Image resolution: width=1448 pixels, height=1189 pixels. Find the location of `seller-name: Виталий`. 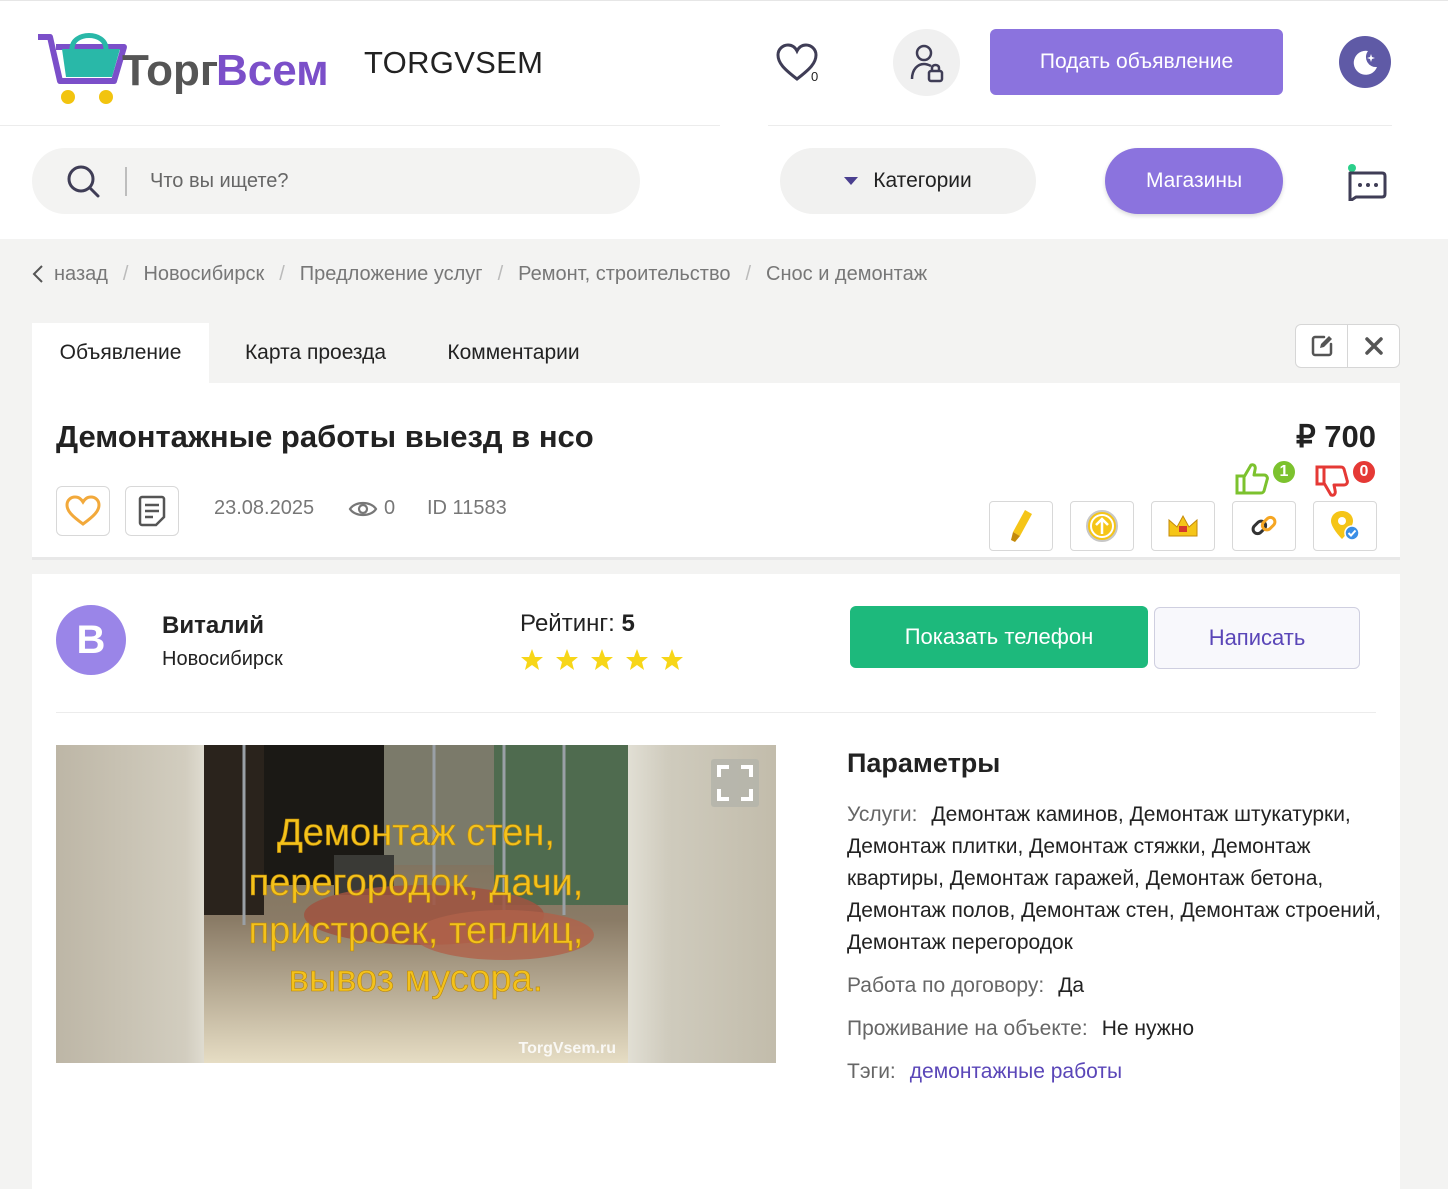

seller-name: Виталий is located at coordinates (213, 626).